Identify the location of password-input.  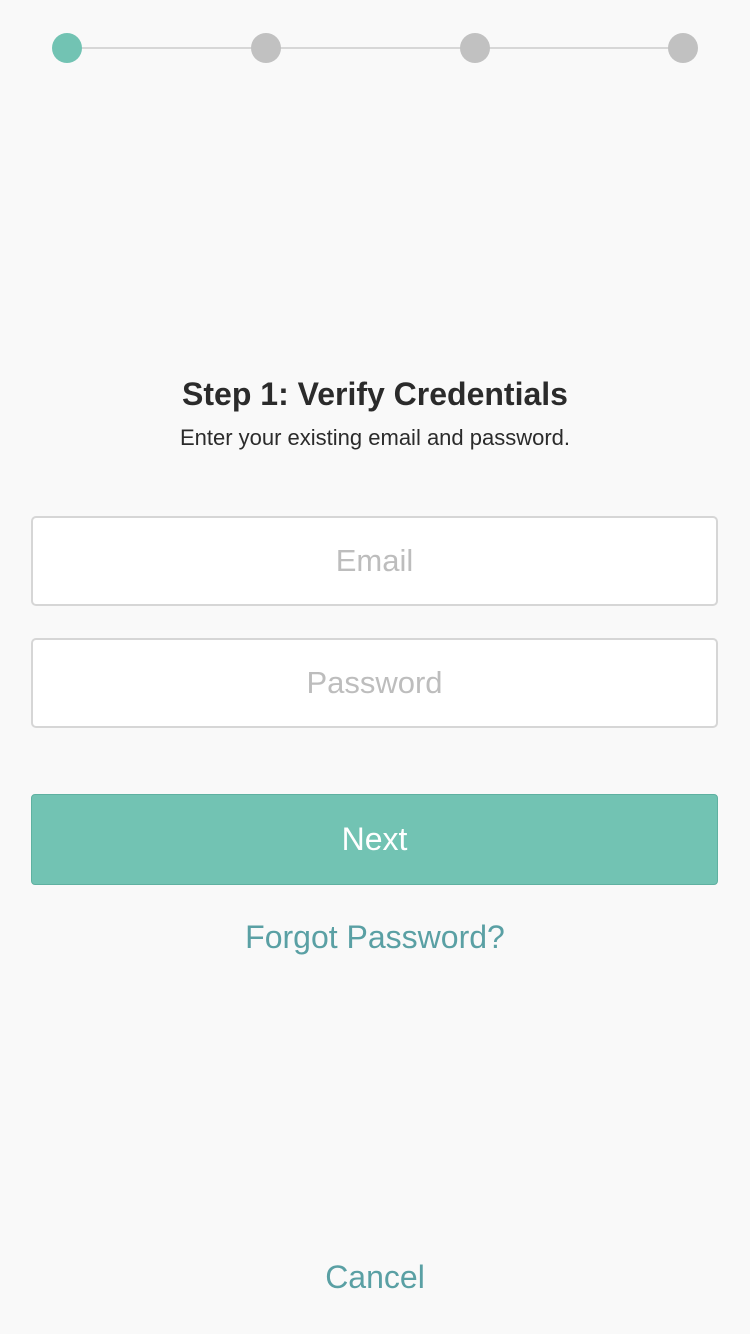
(374, 683).